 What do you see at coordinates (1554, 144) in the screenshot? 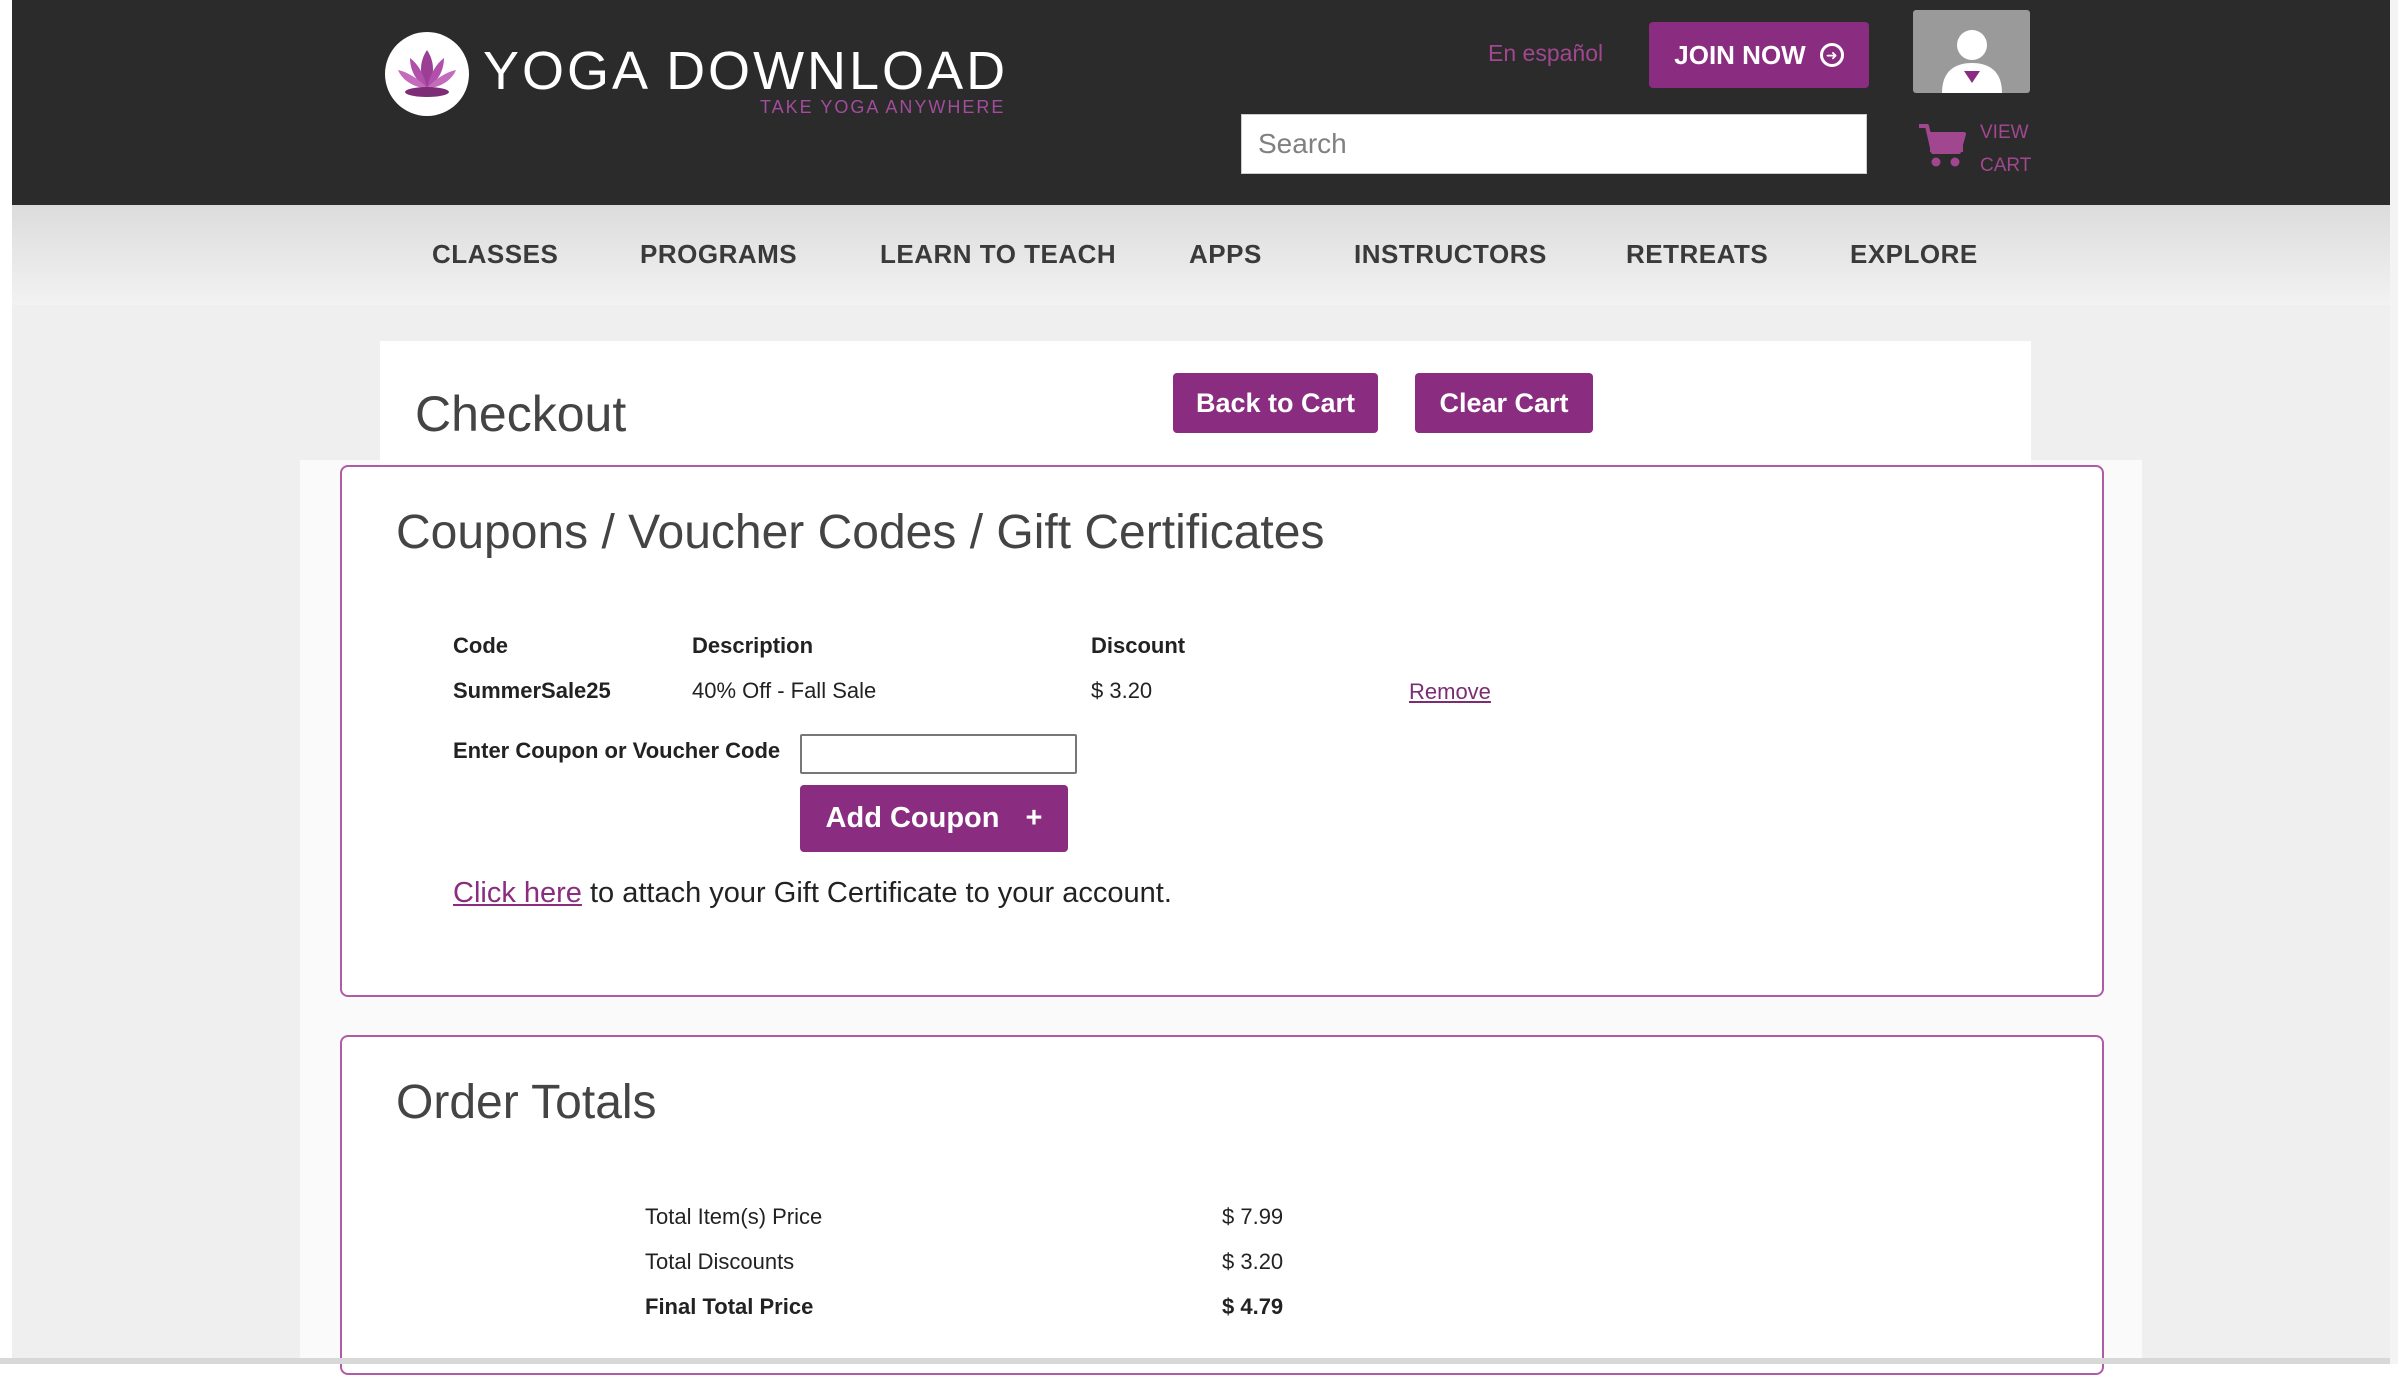
I see `search-input` at bounding box center [1554, 144].